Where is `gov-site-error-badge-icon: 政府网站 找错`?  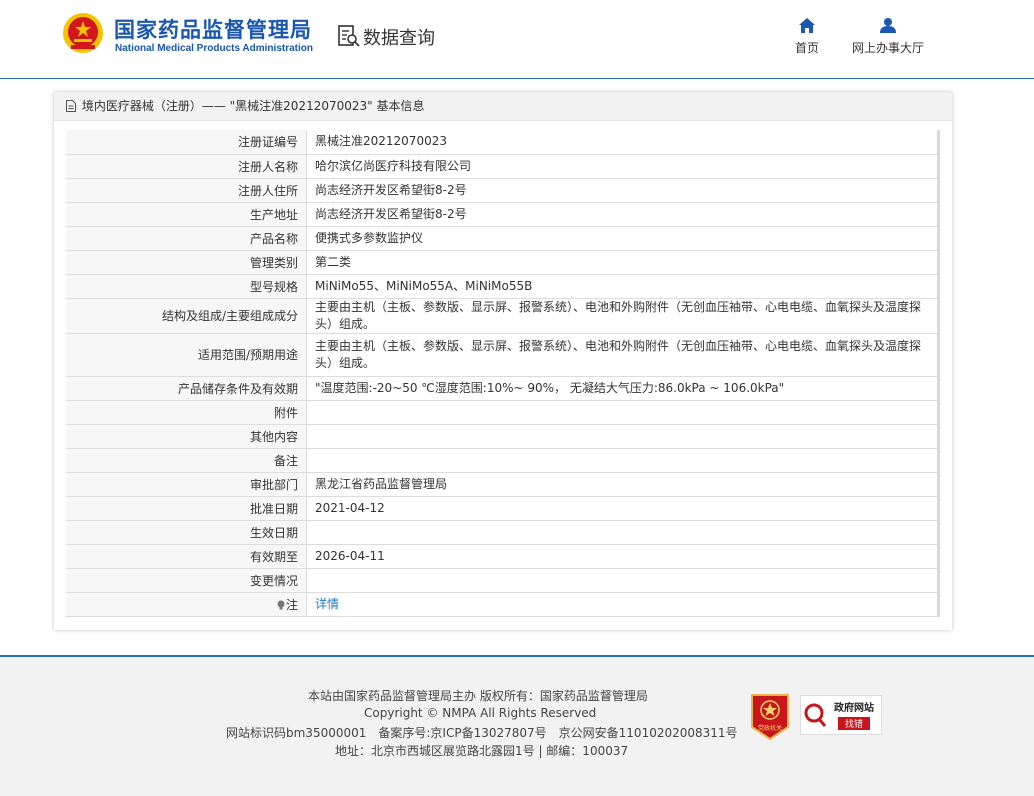
gov-site-error-badge-icon: 政府网站 找错 is located at coordinates (841, 715).